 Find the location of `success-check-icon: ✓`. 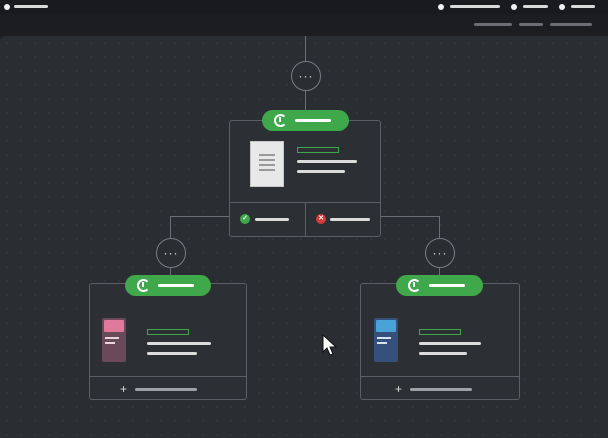

success-check-icon: ✓ is located at coordinates (245, 219).